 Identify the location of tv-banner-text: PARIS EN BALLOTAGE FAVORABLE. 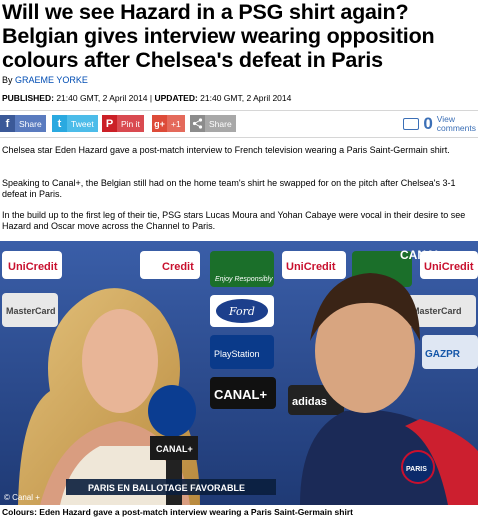
(166, 488).